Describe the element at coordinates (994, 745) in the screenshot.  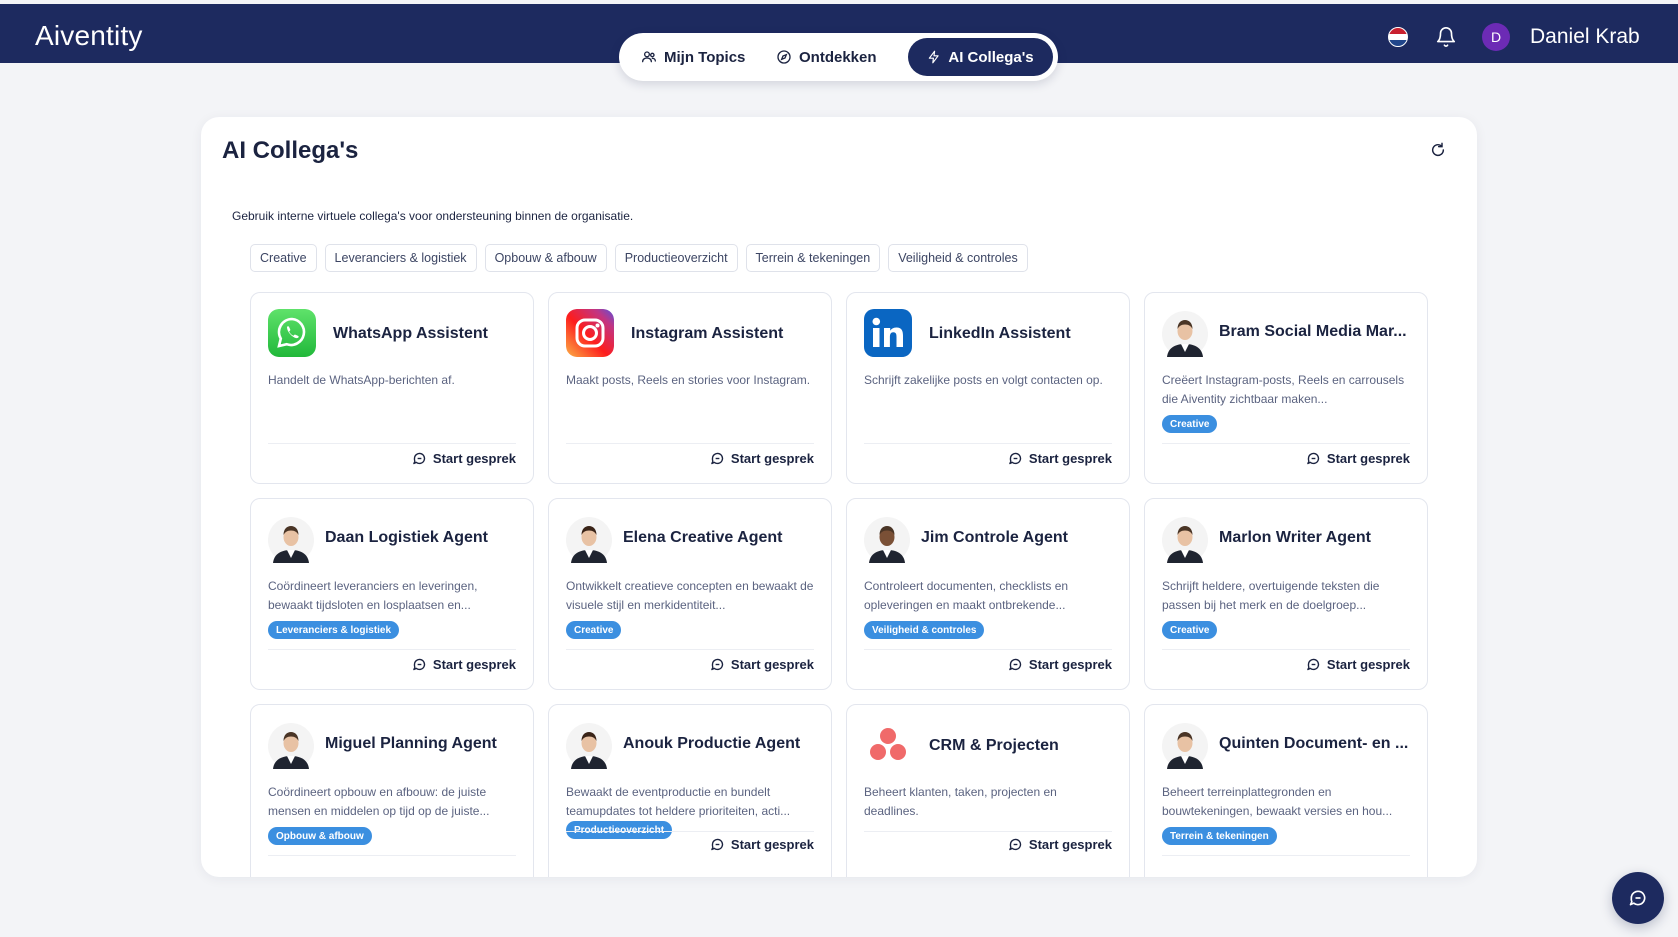
I see `agent-name: CRM & Projecten` at that location.